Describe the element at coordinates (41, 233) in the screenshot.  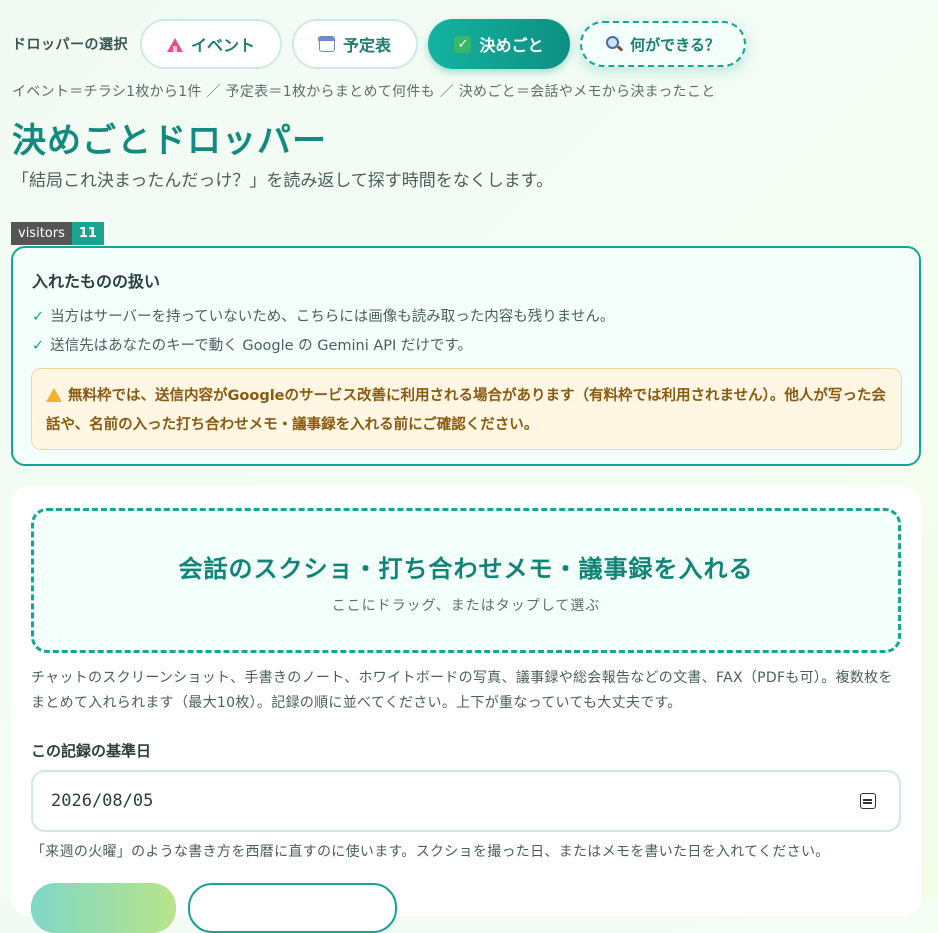
I see `visitors-label: visitors` at that location.